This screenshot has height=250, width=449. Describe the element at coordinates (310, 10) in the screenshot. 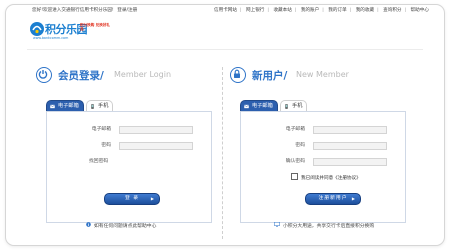

I see `link-my-account: 我的账户` at that location.